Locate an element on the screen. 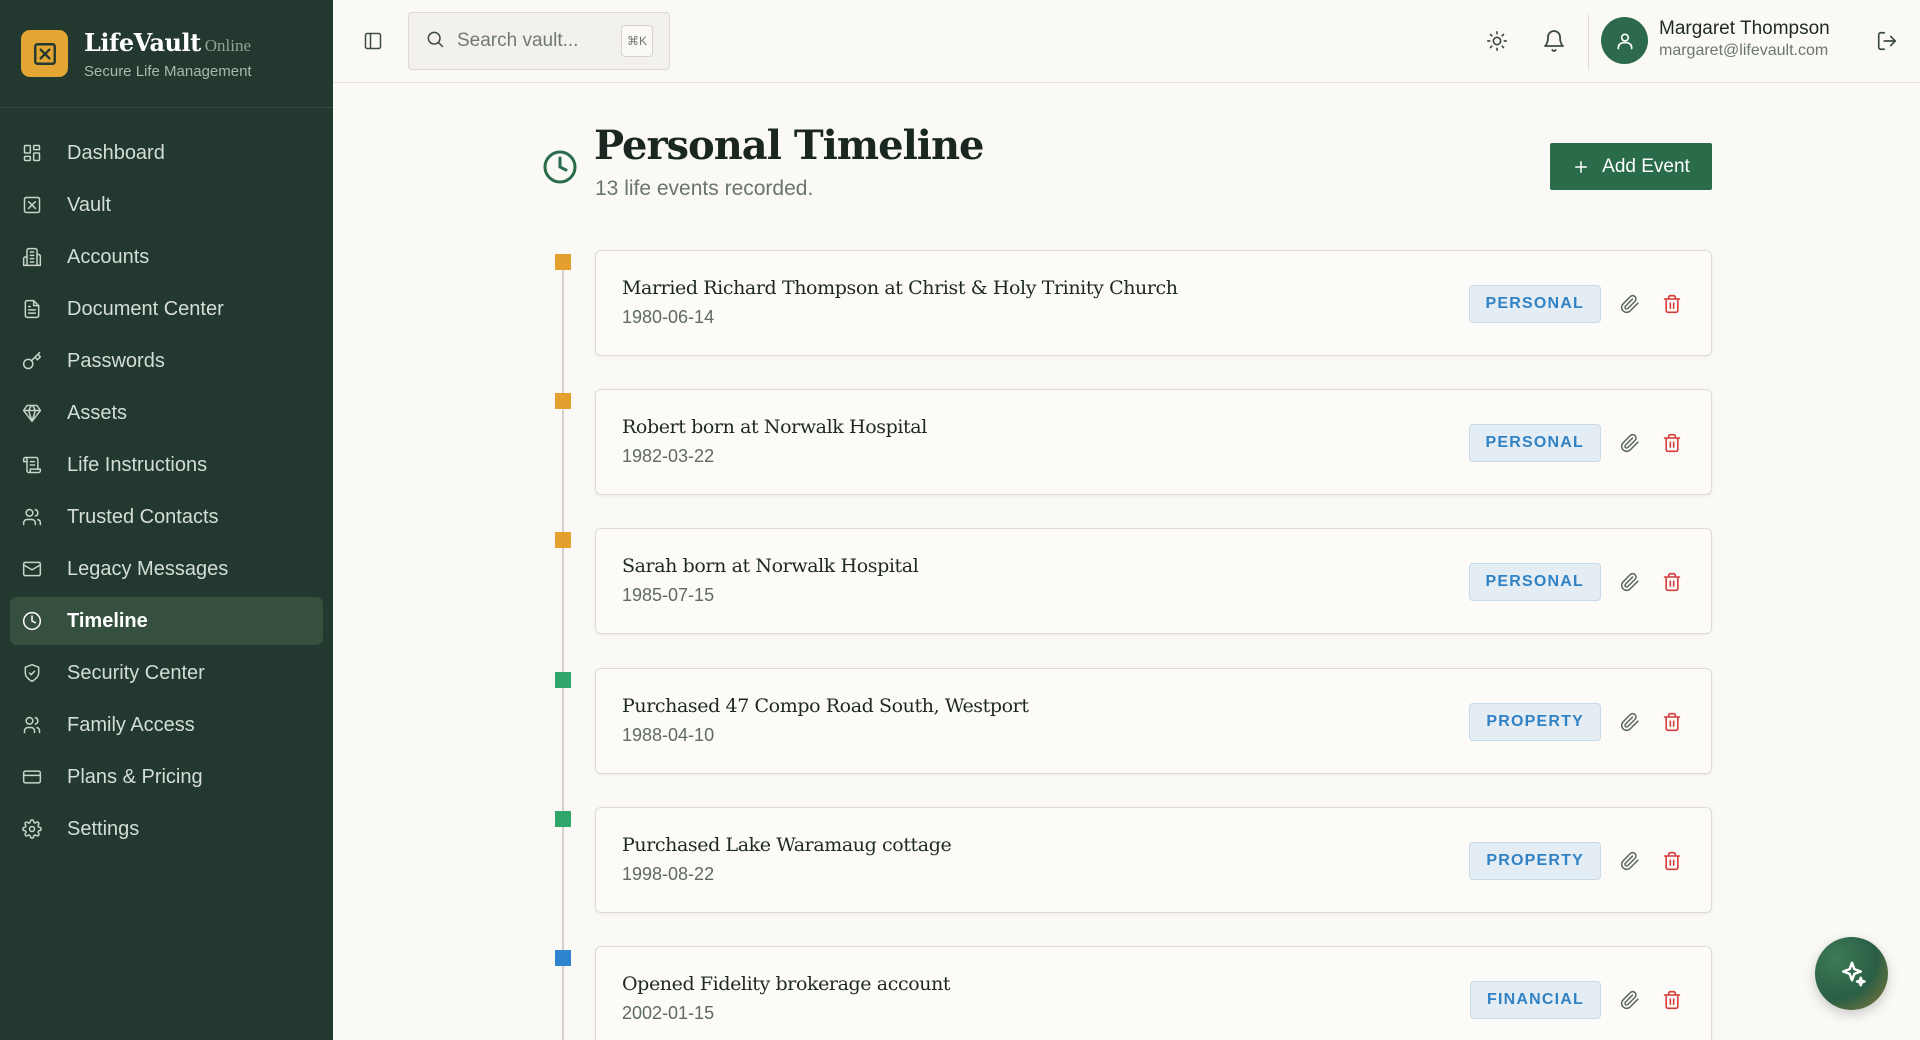  sidebar-item-document-center: Document Center is located at coordinates (166, 309).